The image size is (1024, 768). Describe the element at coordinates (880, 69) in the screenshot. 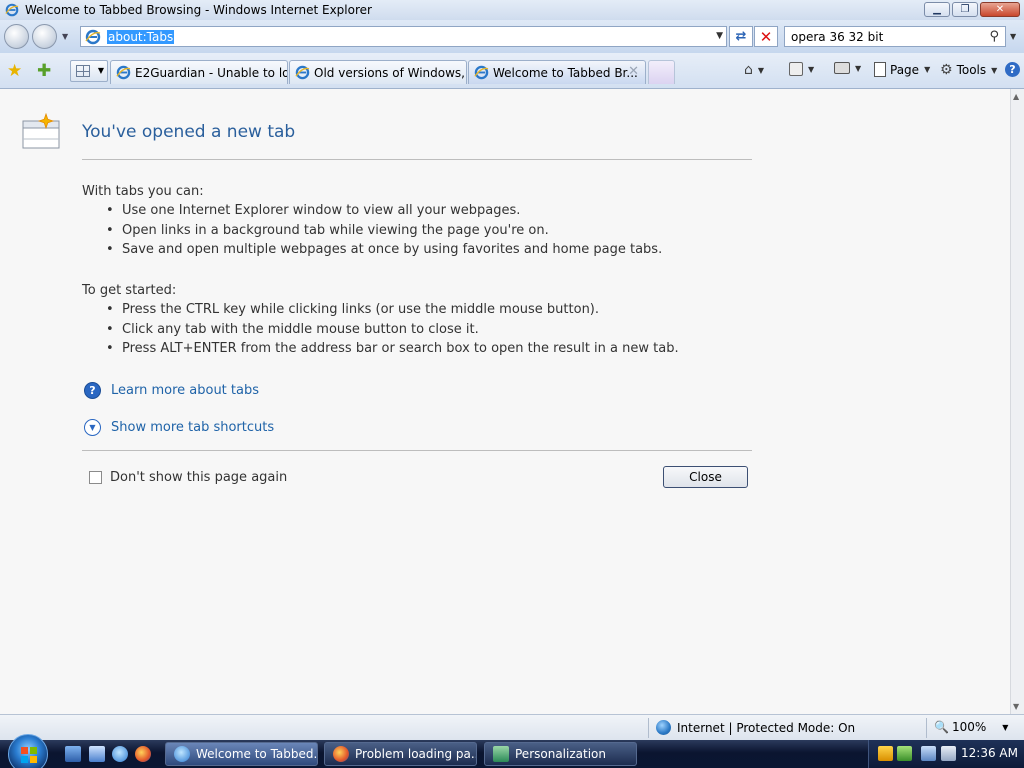

I see `page-icon` at that location.